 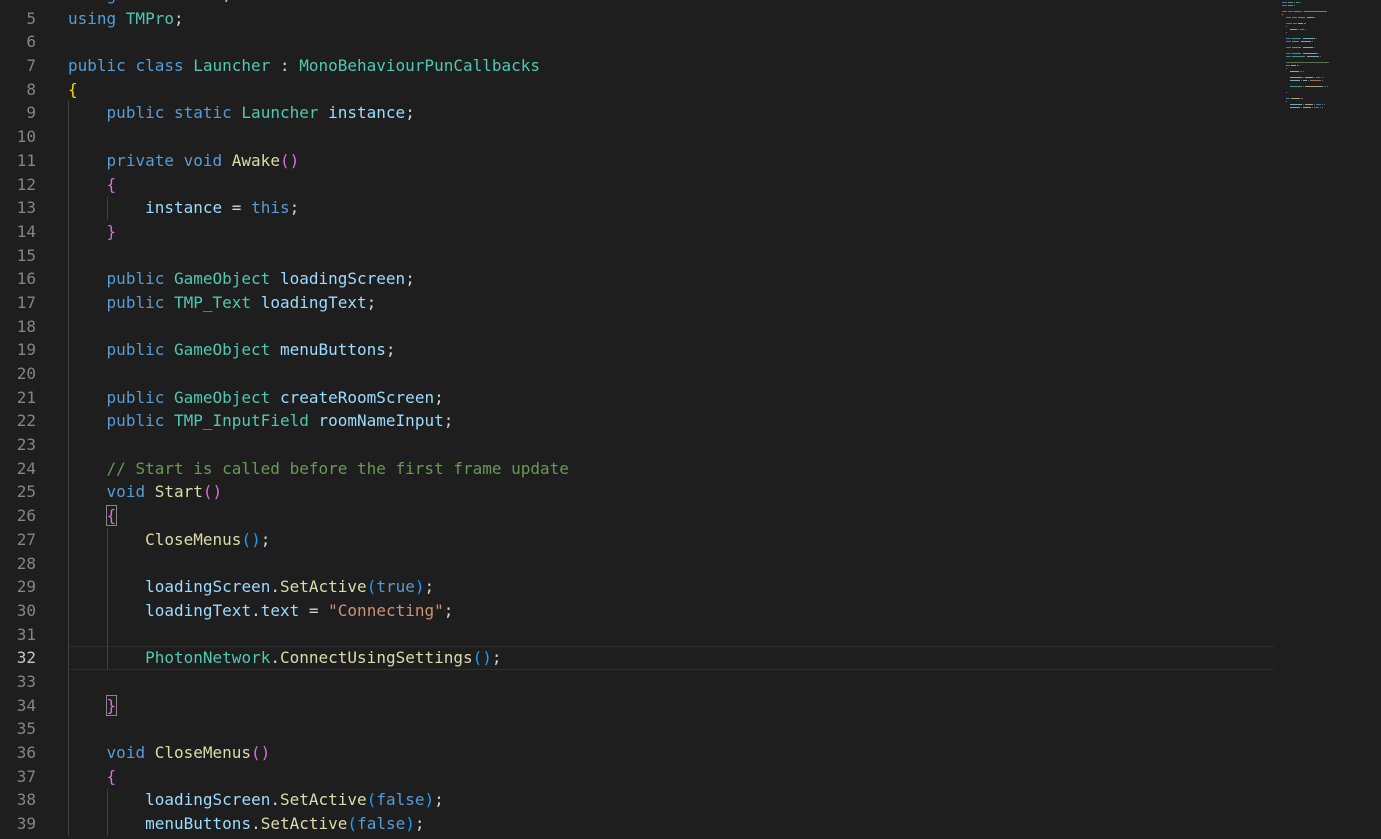 I want to click on code-line: 11 private void Awake(), so click(x=690, y=161).